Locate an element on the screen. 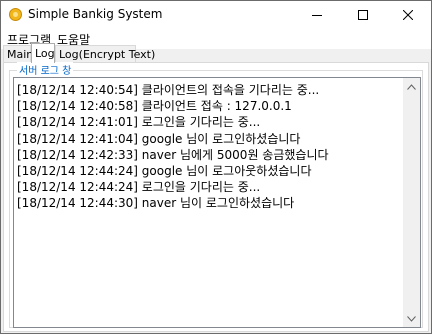 Image resolution: width=432 pixels, height=334 pixels. minimize-button is located at coordinates (317, 15).